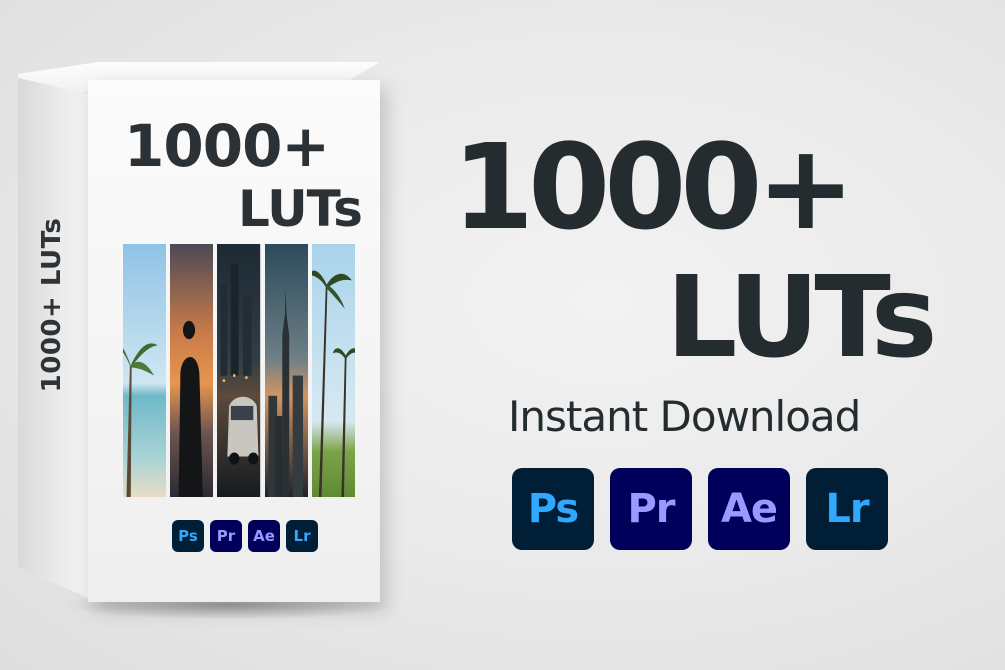 Image resolution: width=1005 pixels, height=670 pixels. What do you see at coordinates (653, 187) in the screenshot?
I see `hero-title-line1: 1000+` at bounding box center [653, 187].